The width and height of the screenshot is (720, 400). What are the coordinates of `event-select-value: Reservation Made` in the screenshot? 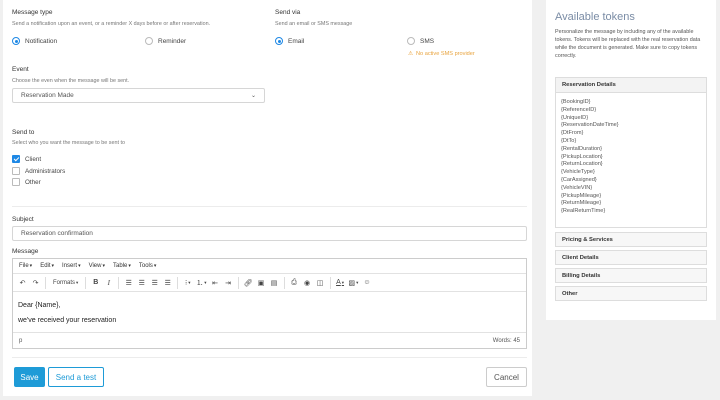 It's located at (47, 95).